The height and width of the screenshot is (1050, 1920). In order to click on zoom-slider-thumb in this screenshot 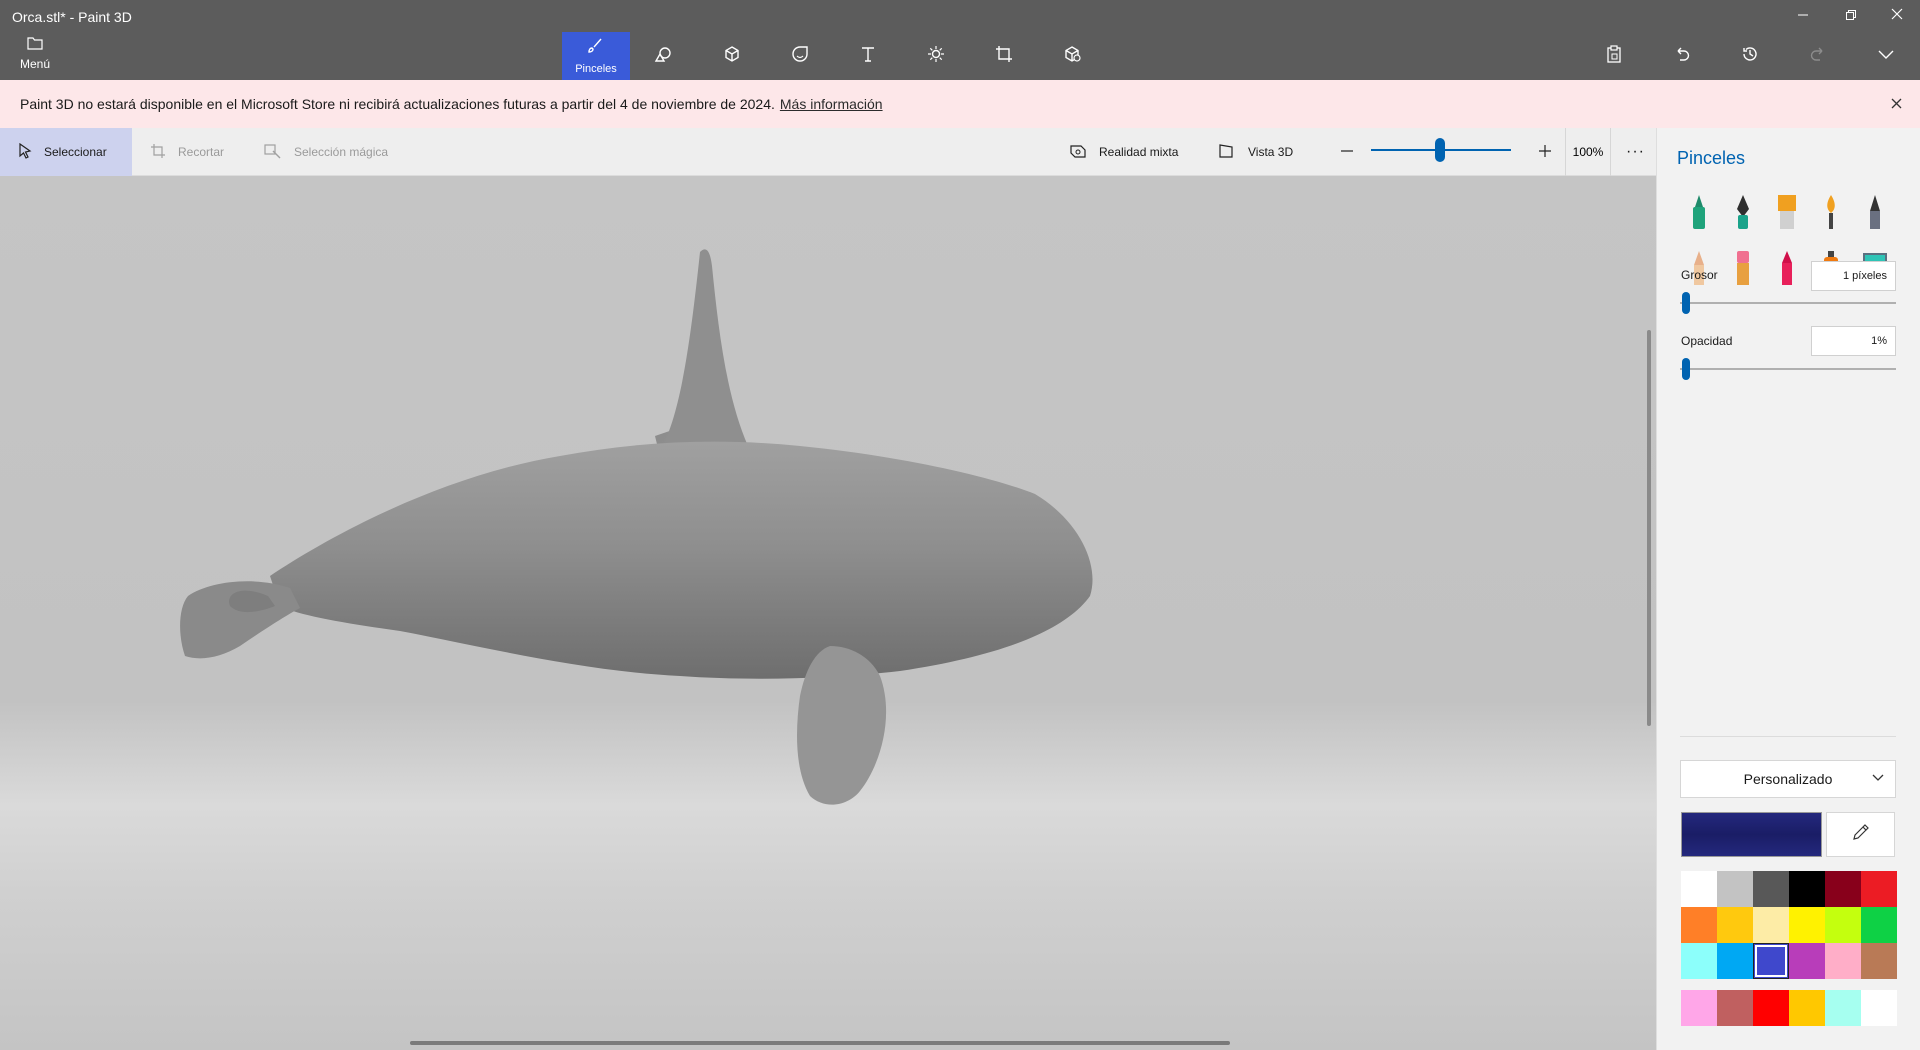, I will do `click(1440, 150)`.